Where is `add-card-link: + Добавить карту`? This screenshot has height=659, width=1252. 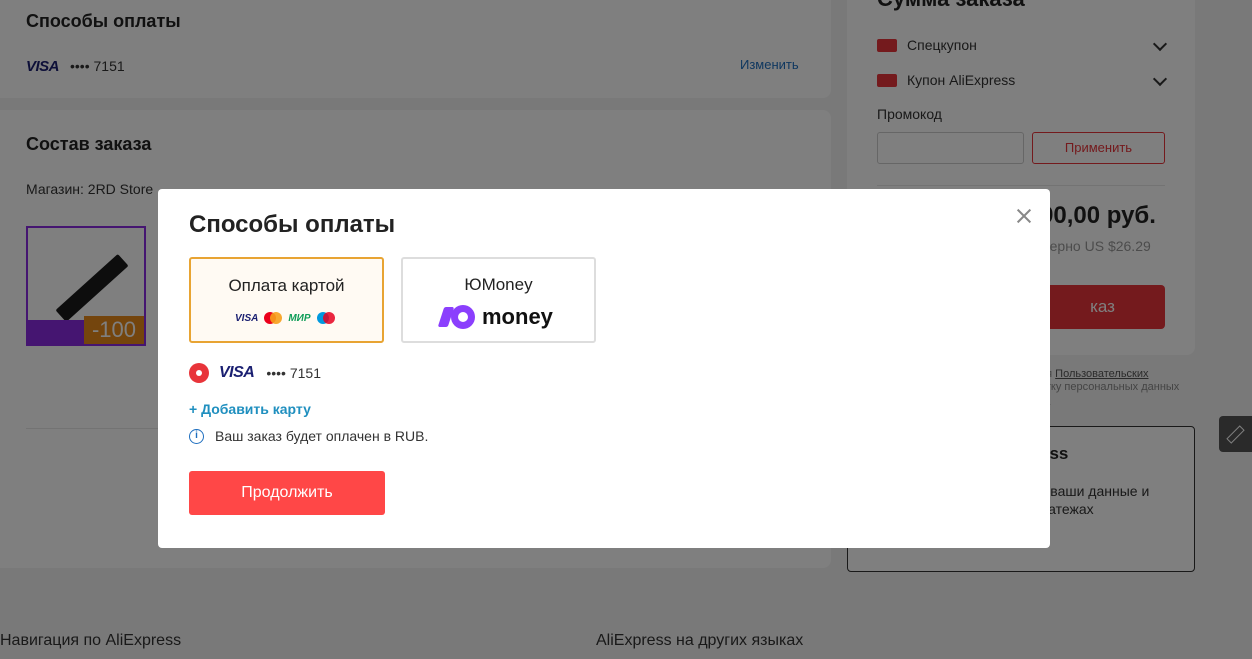 add-card-link: + Добавить карту is located at coordinates (250, 409).